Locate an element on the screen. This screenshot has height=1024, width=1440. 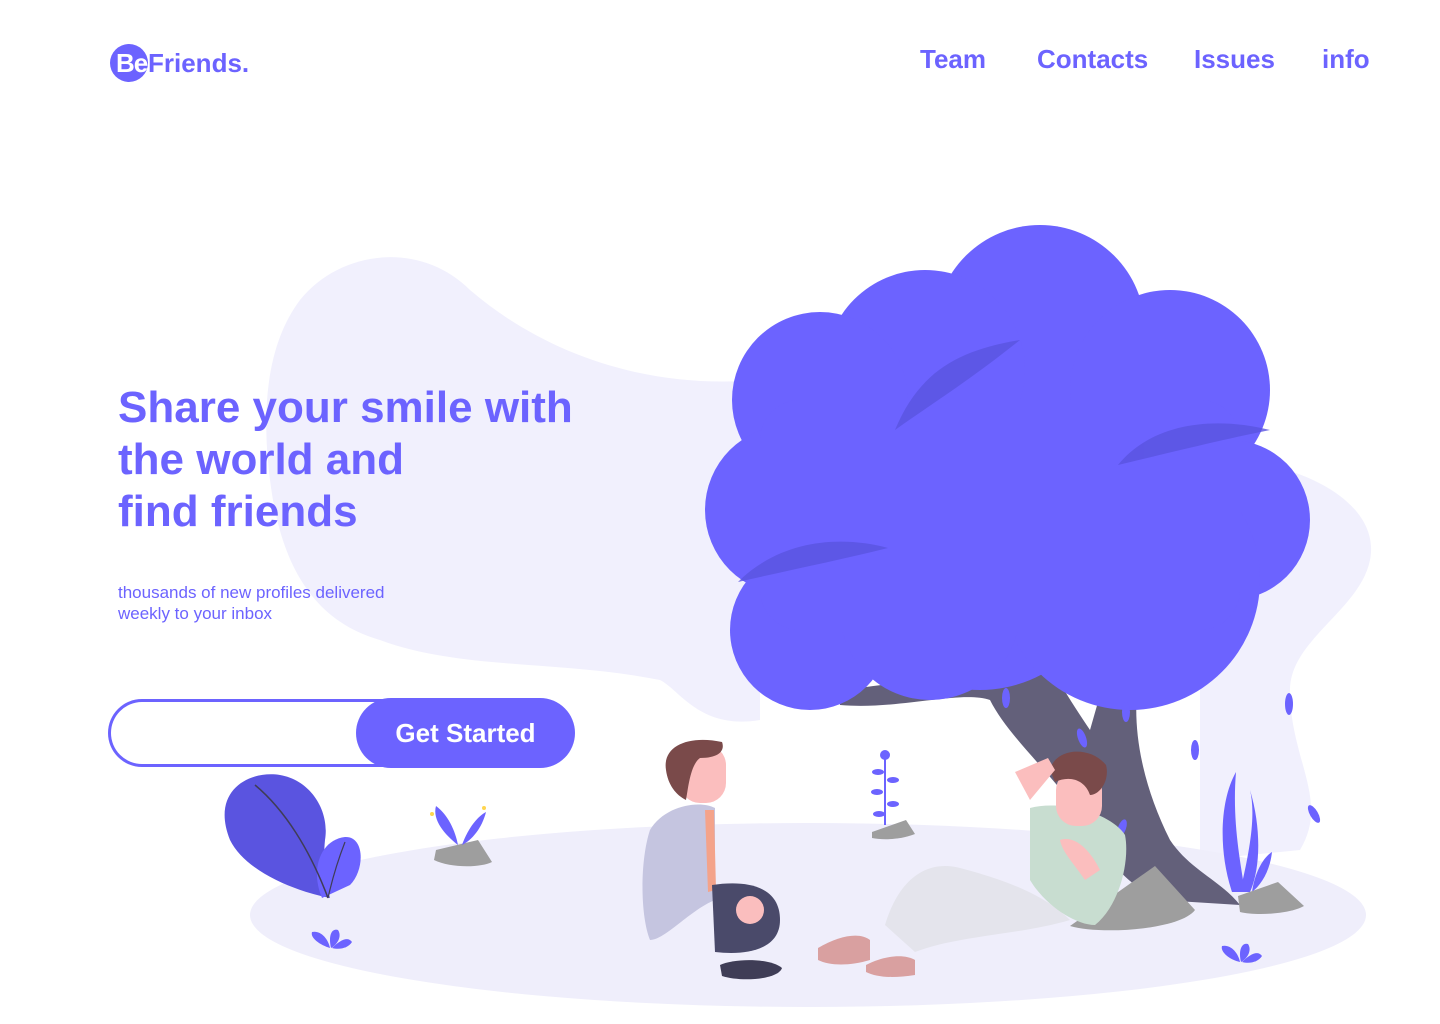
nav-link-info: info is located at coordinates (1346, 59).